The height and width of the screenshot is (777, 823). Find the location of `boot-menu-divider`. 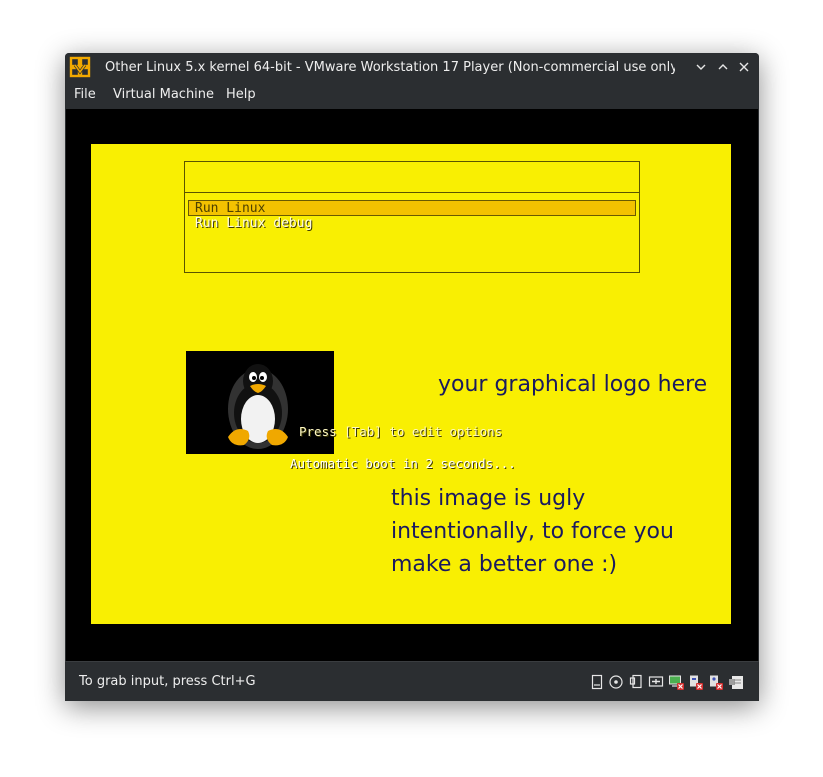

boot-menu-divider is located at coordinates (412, 192).